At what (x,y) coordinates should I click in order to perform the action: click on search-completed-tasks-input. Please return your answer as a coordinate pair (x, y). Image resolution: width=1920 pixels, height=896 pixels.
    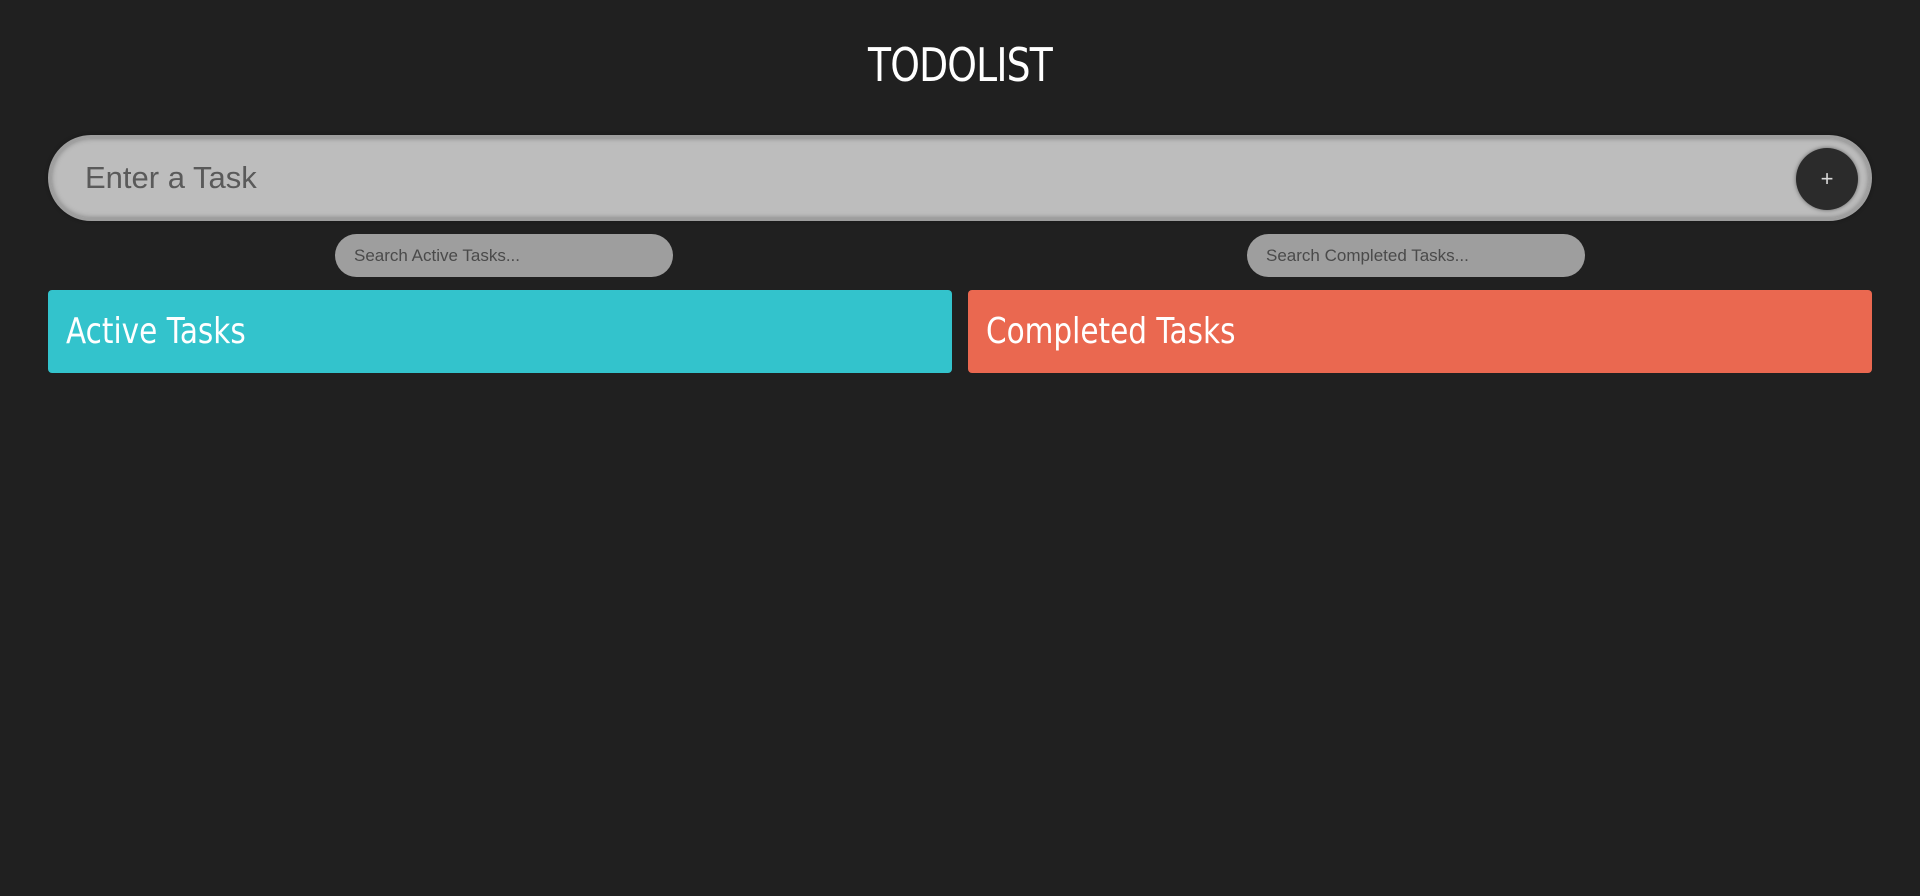
    Looking at the image, I should click on (1416, 255).